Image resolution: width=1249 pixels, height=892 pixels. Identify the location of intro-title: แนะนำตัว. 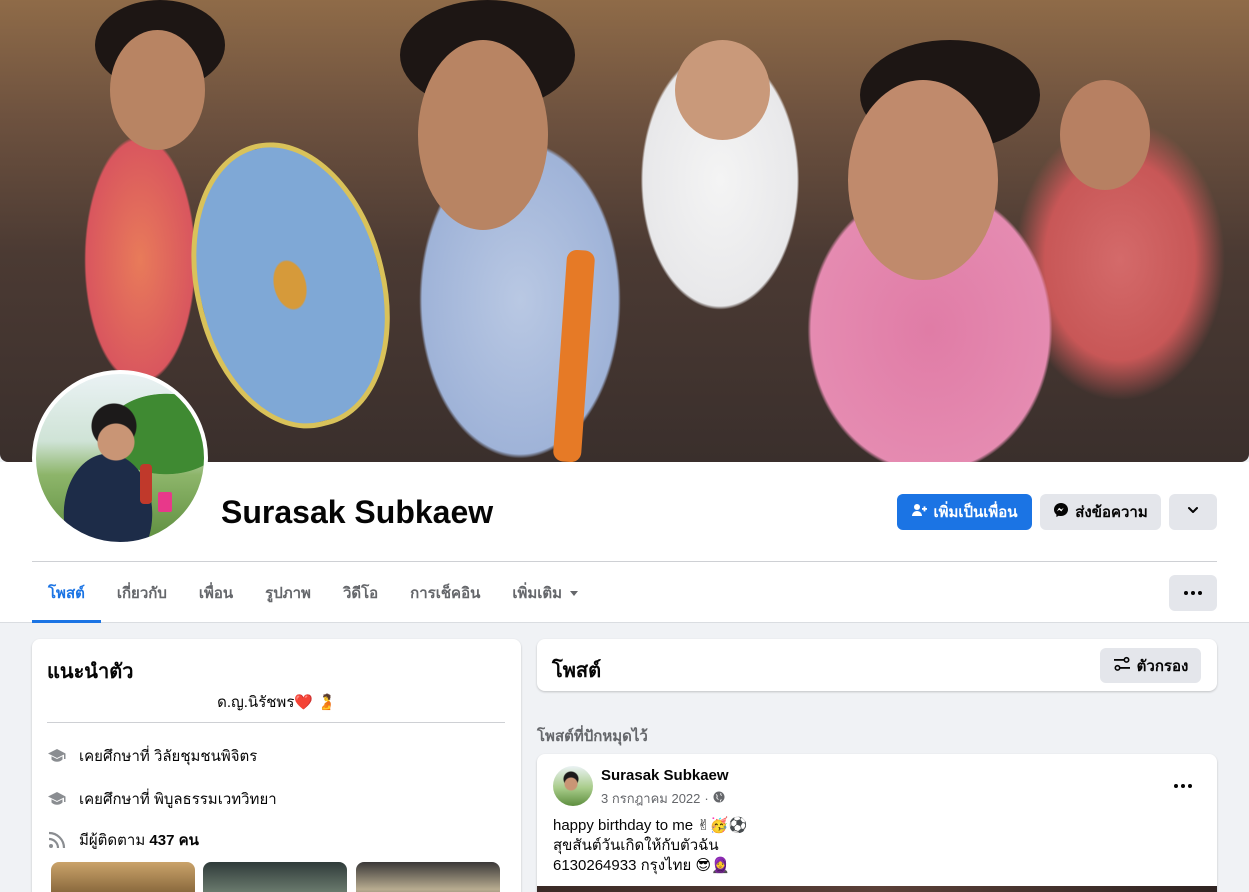
(90, 672).